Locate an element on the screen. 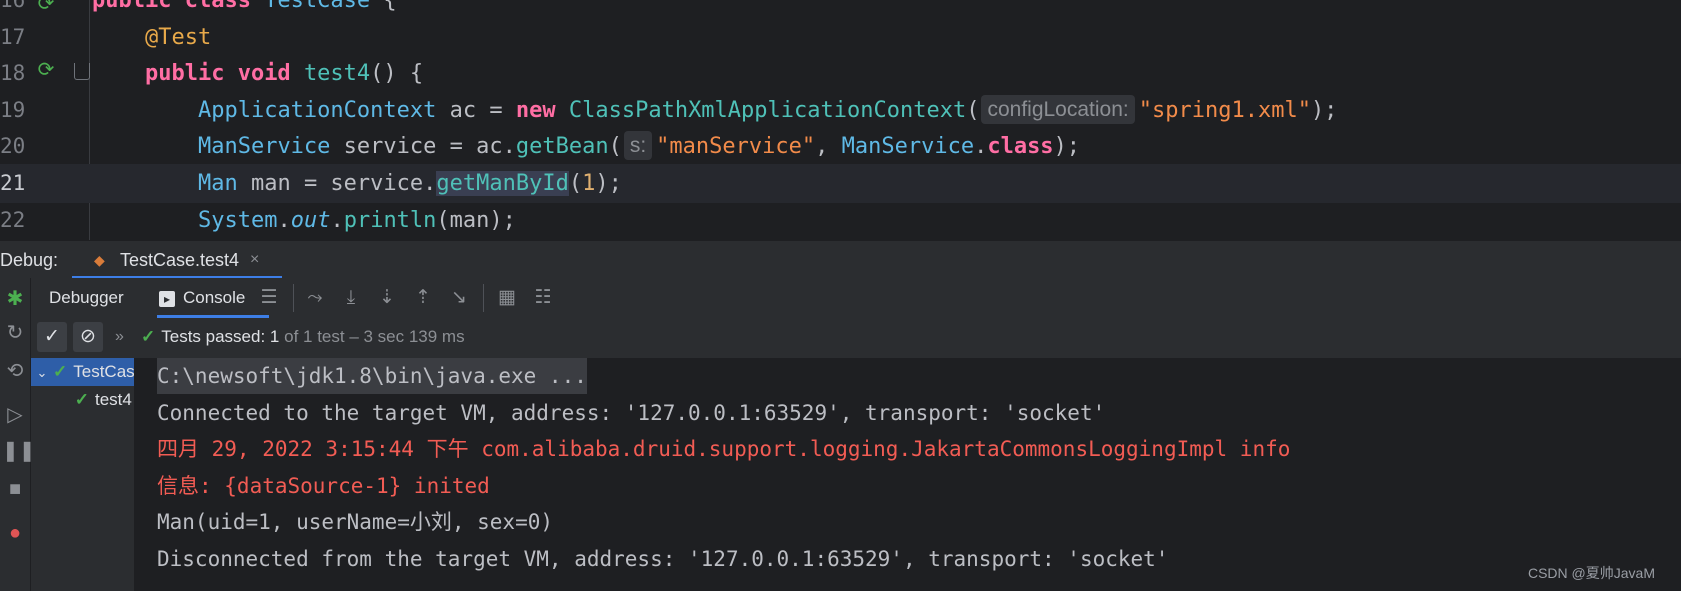  code-token: () { is located at coordinates (397, 74).